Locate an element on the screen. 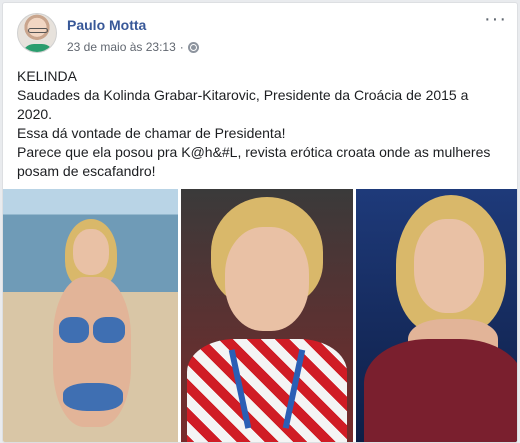 Image resolution: width=520 pixels, height=443 pixels. post-timestamp: 23 de maio às 23:13 is located at coordinates (121, 47).